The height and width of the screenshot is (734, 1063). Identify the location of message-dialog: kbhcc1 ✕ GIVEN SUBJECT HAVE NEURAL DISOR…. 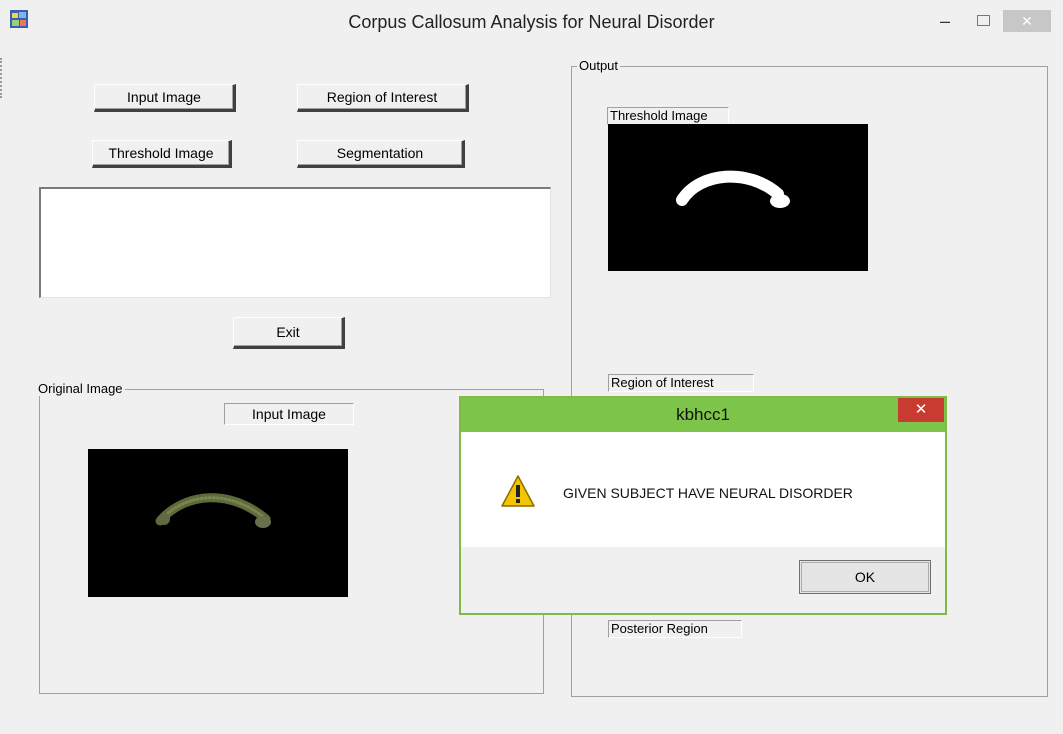
(703, 505).